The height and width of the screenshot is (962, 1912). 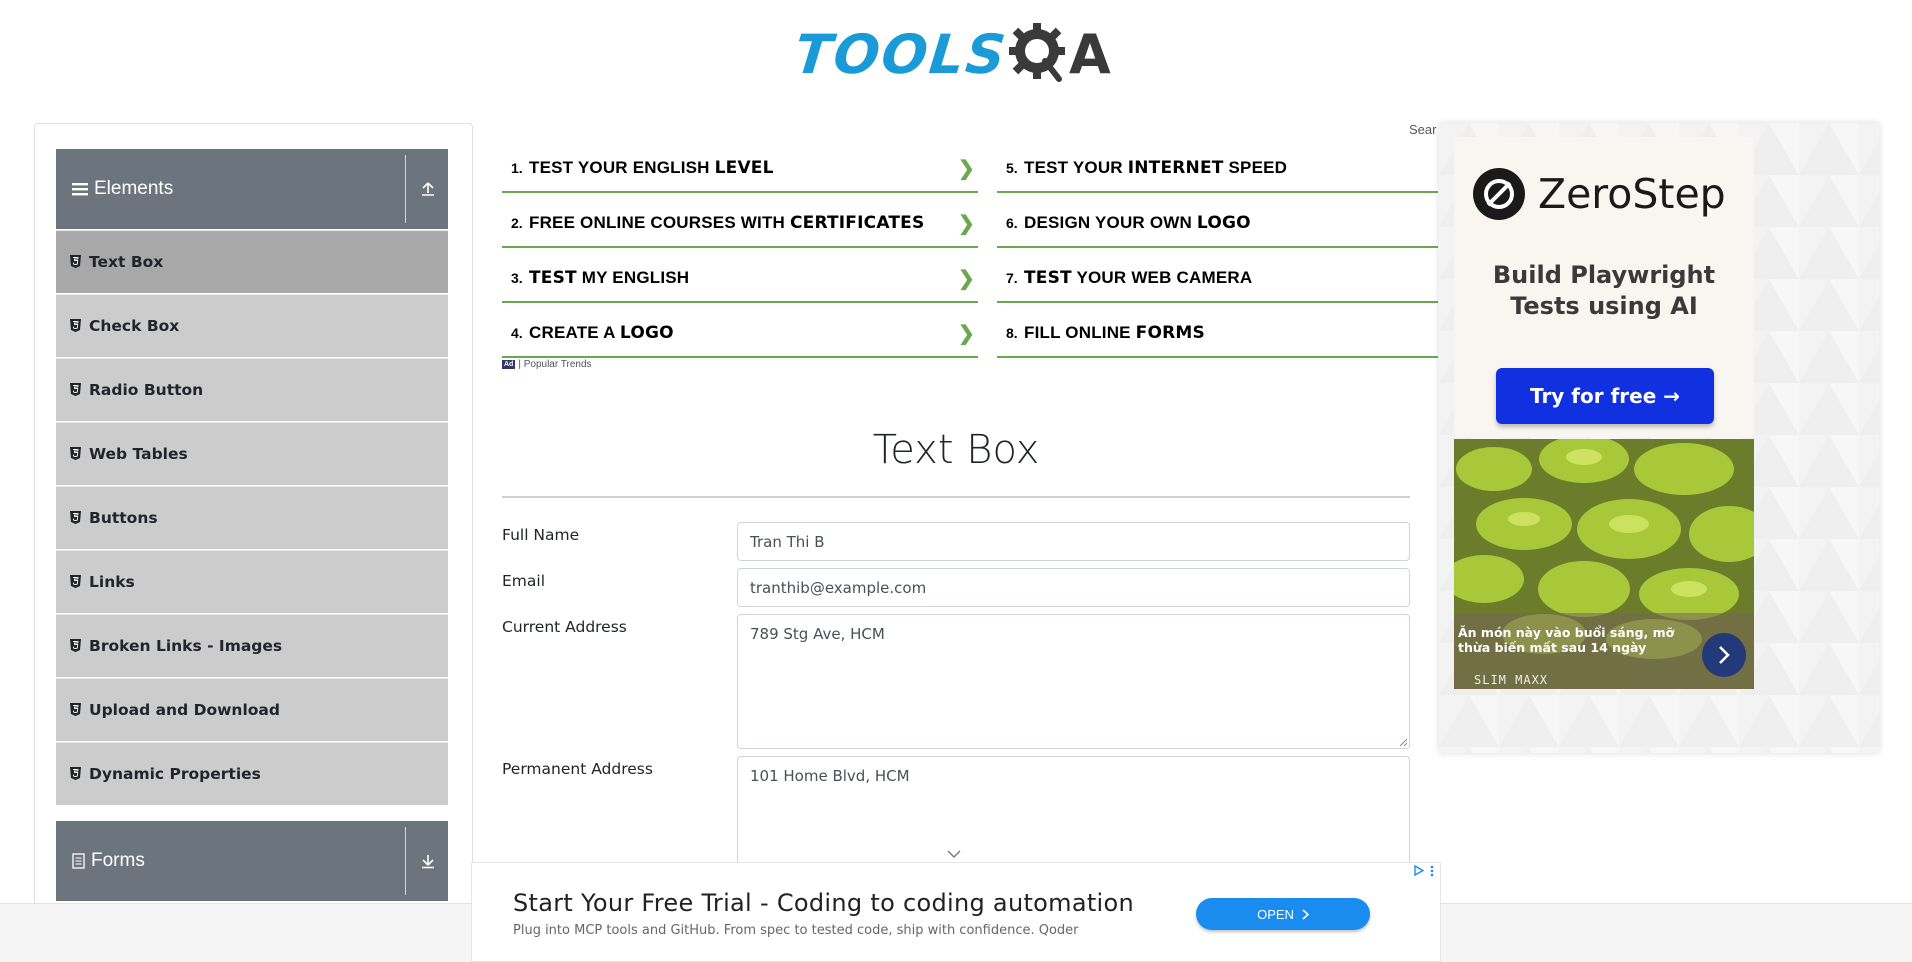 What do you see at coordinates (252, 861) in the screenshot?
I see `group-header-forms: Forms` at bounding box center [252, 861].